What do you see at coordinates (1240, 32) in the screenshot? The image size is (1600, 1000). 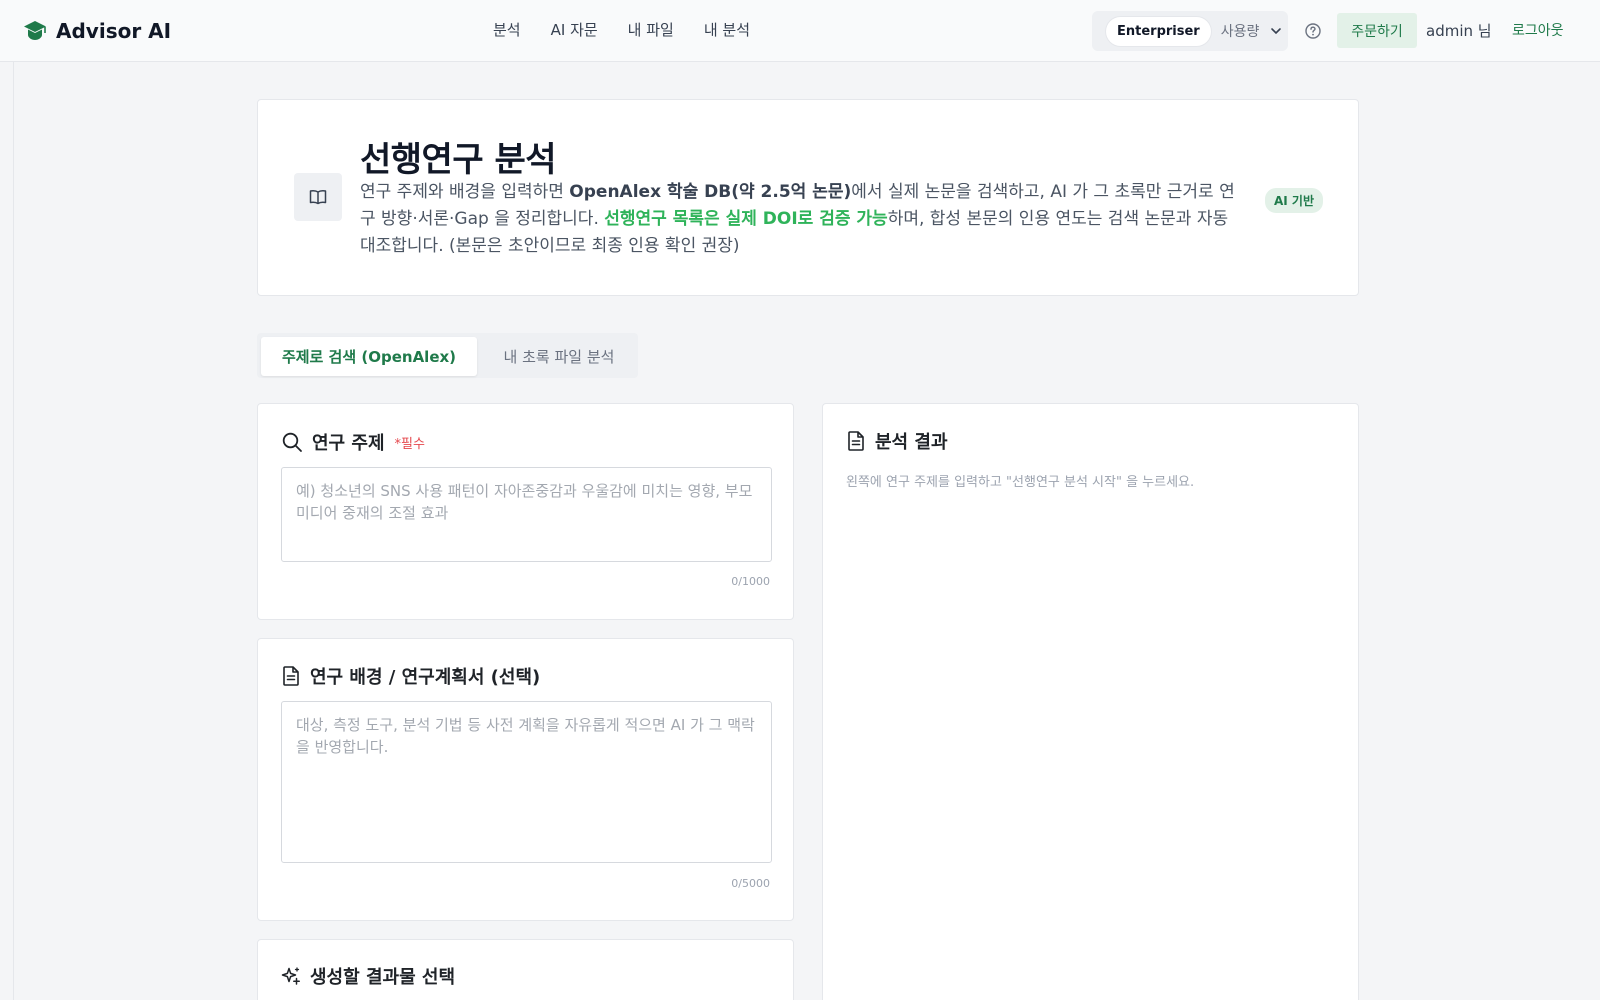 I see `usage-label: 사용량` at bounding box center [1240, 32].